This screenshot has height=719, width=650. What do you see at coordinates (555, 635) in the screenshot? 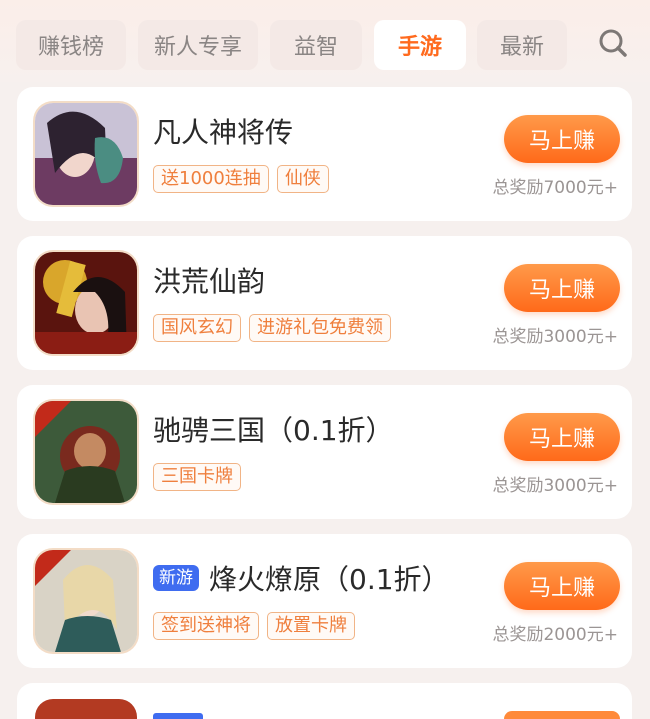
I see `total-reward-text: 总奖励2000元+` at bounding box center [555, 635].